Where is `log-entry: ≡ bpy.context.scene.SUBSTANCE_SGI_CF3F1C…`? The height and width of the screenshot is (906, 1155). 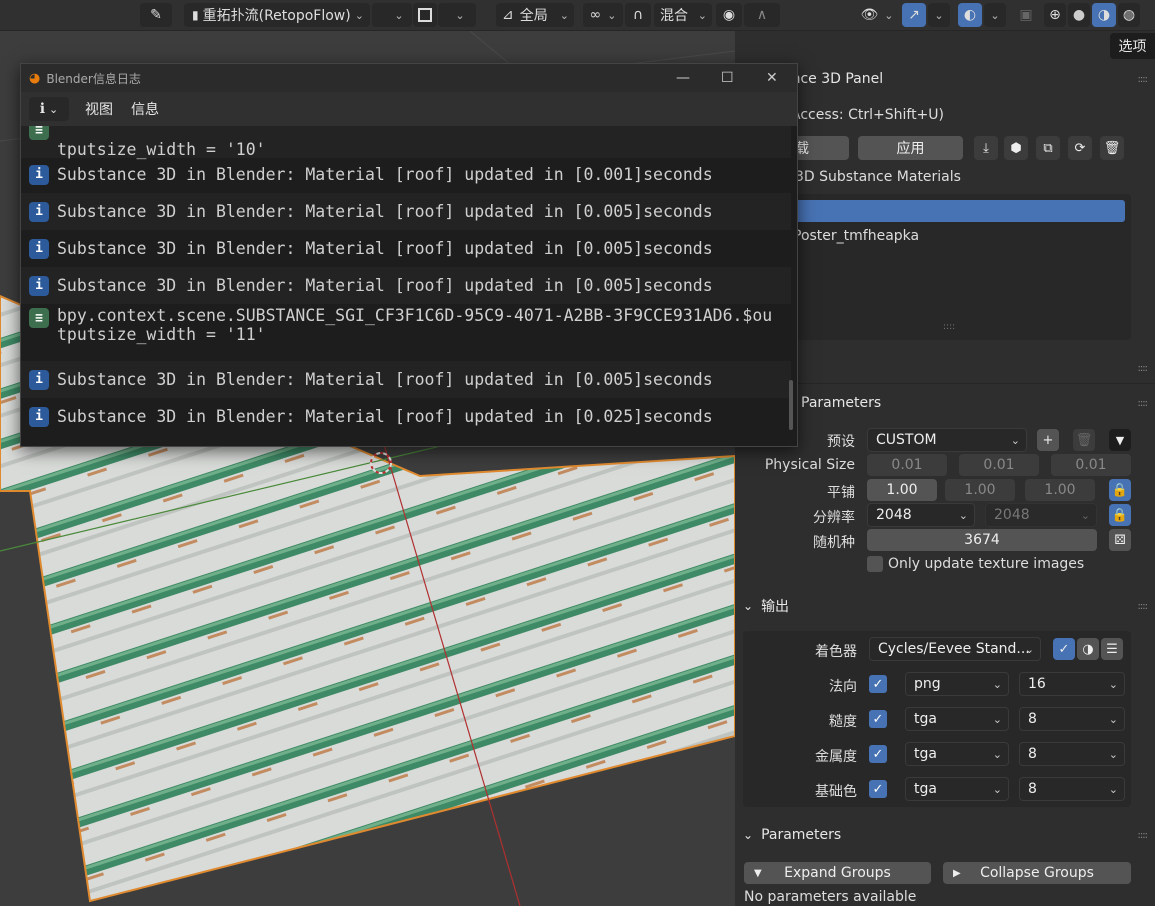
log-entry: ≡ bpy.context.scene.SUBSTANCE_SGI_CF3F1C… is located at coordinates (406, 331).